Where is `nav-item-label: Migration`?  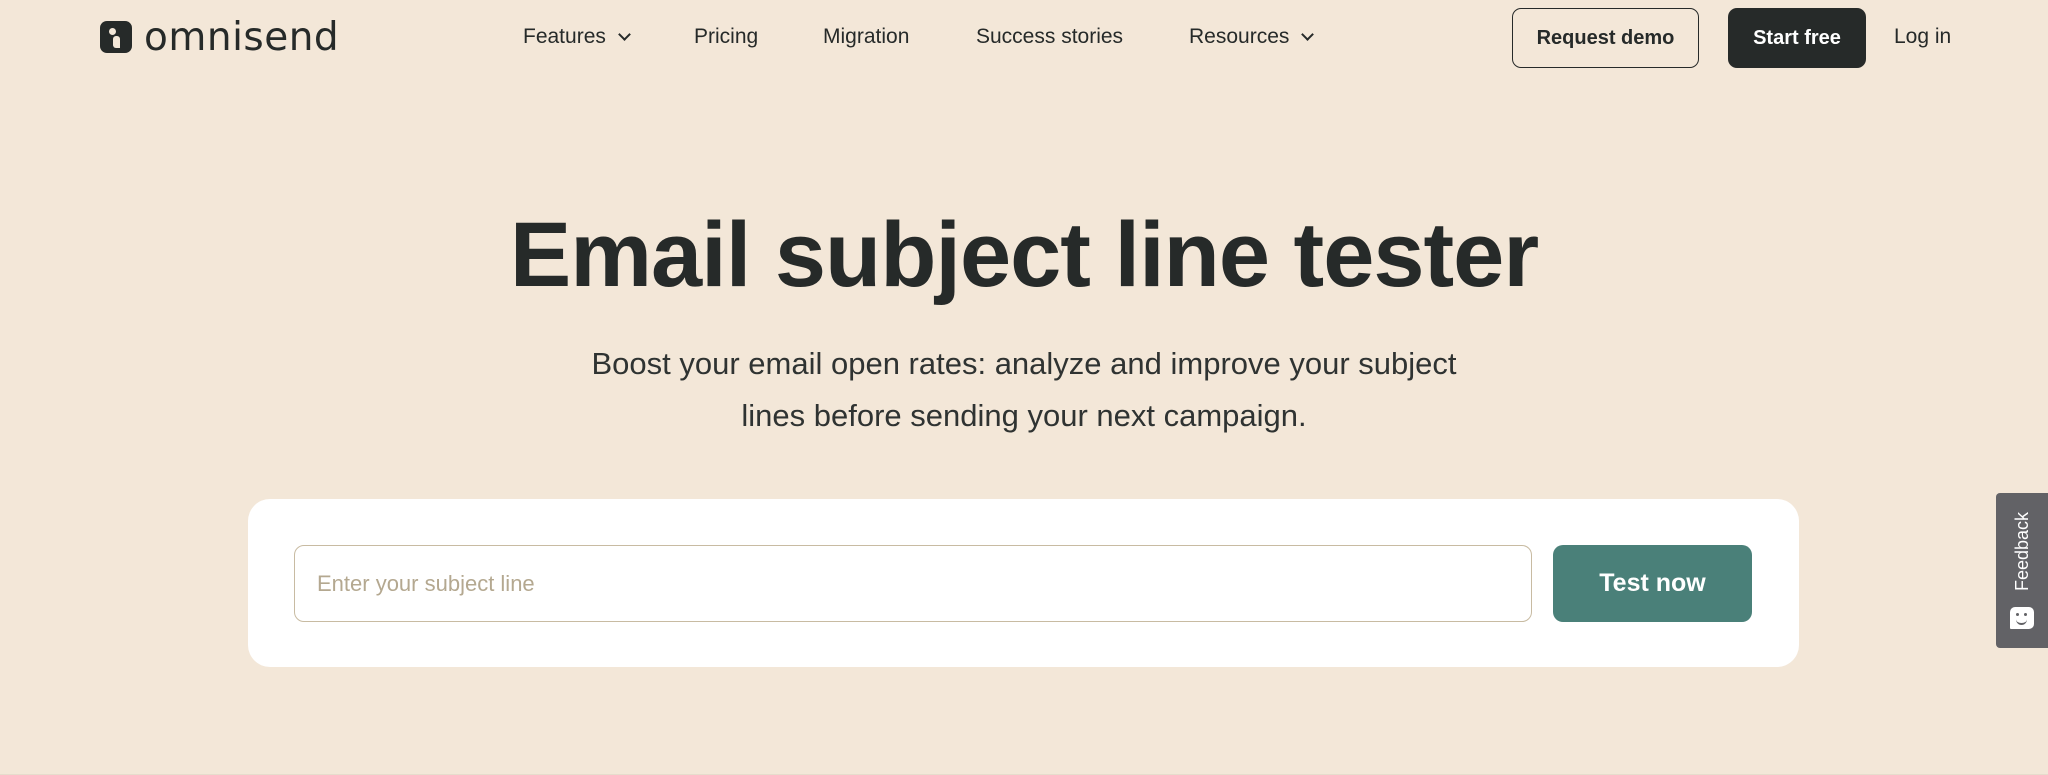
nav-item-label: Migration is located at coordinates (866, 36).